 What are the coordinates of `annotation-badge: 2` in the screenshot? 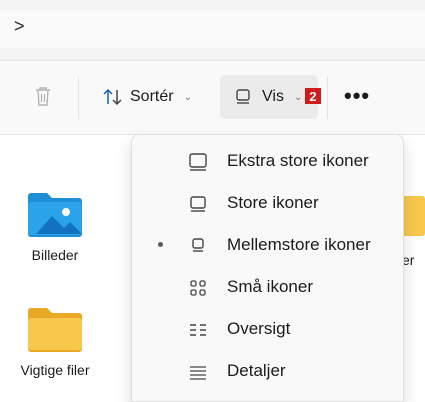 It's located at (313, 96).